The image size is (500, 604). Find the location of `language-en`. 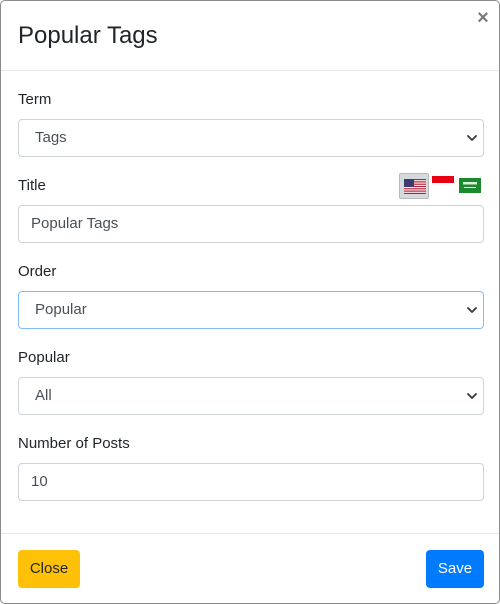

language-en is located at coordinates (414, 186).